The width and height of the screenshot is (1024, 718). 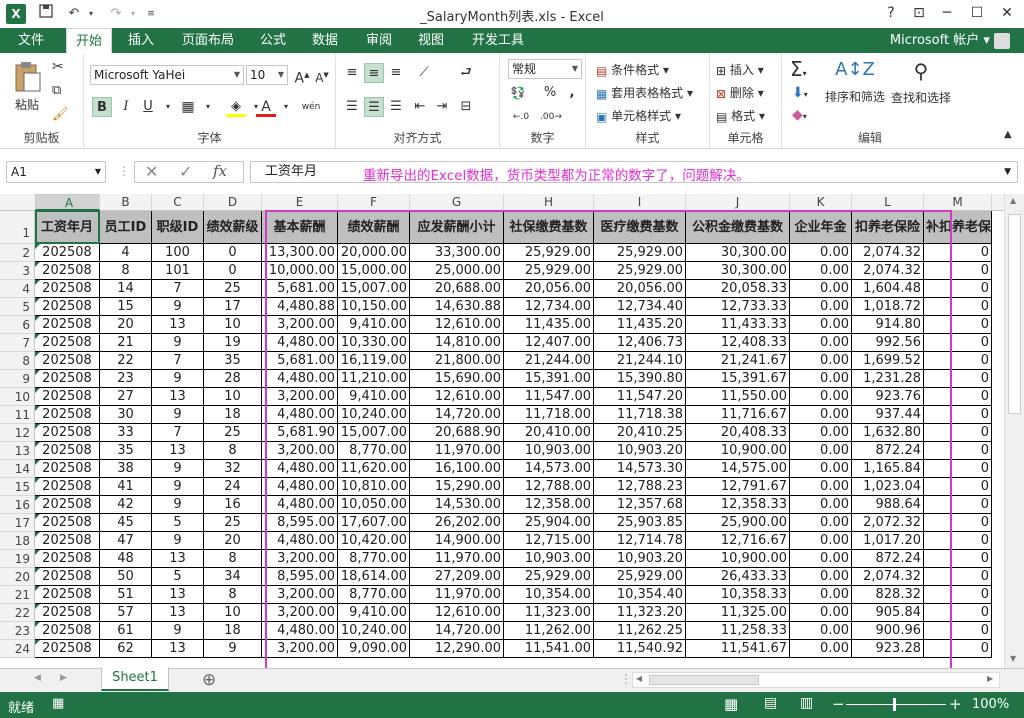 I want to click on header-cell: 企业年金, so click(x=821, y=227).